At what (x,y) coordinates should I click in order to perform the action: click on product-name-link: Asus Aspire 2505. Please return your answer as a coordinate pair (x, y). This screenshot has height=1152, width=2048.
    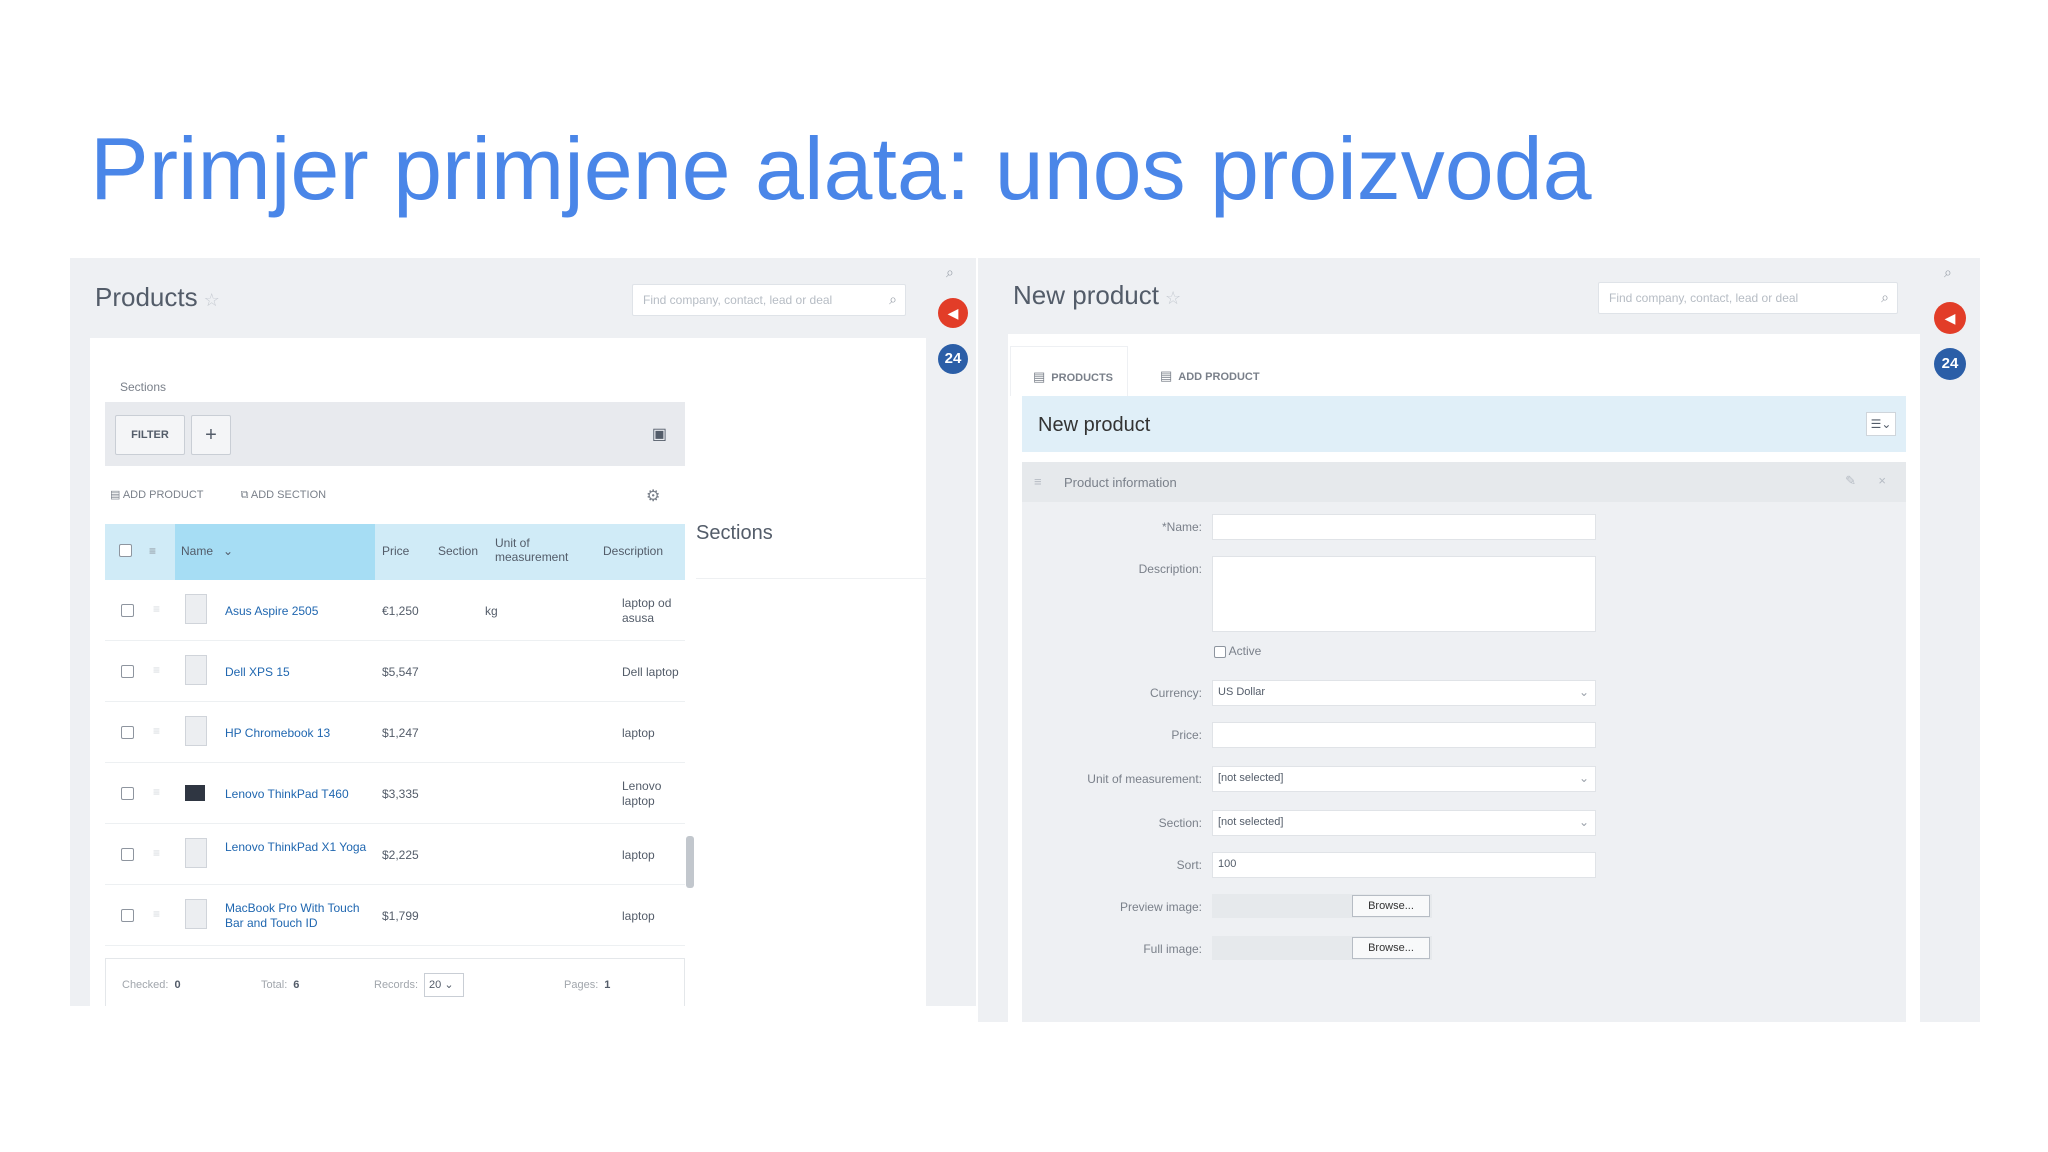
    Looking at the image, I should click on (300, 611).